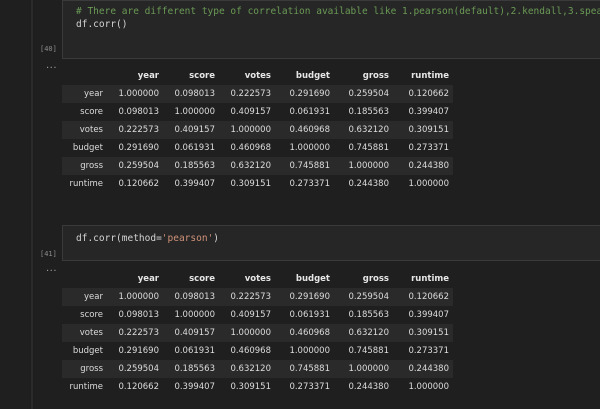 This screenshot has height=409, width=600. I want to click on row-label: runtime, so click(86, 387).